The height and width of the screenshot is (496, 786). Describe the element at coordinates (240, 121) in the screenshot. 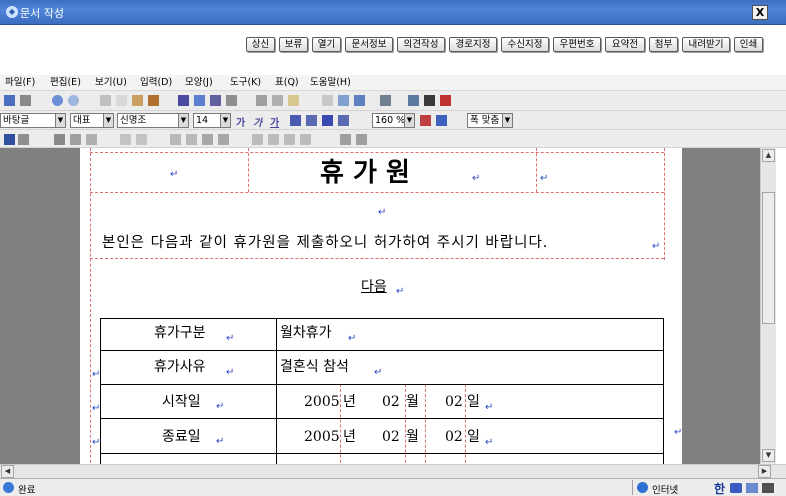

I see `bold-button: 가` at that location.